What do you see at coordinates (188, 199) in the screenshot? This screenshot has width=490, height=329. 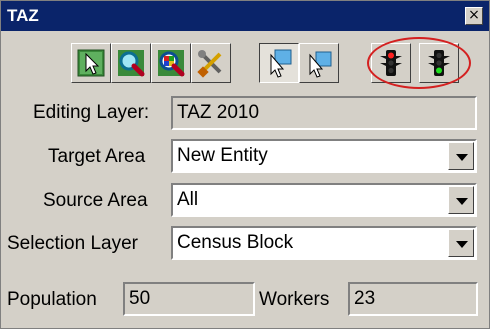 I see `source-area-value: All` at bounding box center [188, 199].